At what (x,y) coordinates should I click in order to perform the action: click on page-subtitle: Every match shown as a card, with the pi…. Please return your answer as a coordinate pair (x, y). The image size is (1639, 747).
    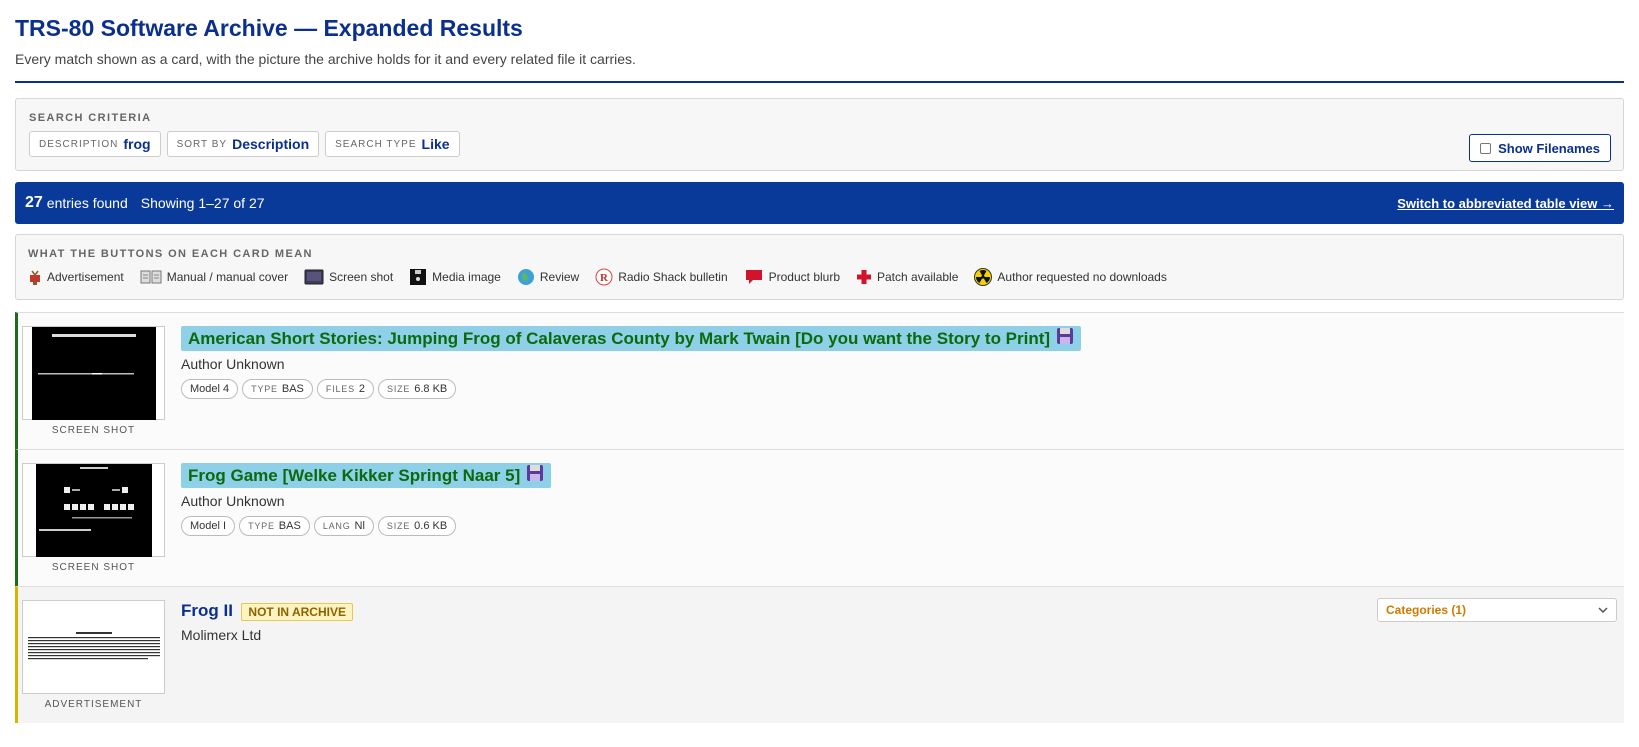
    Looking at the image, I should click on (325, 59).